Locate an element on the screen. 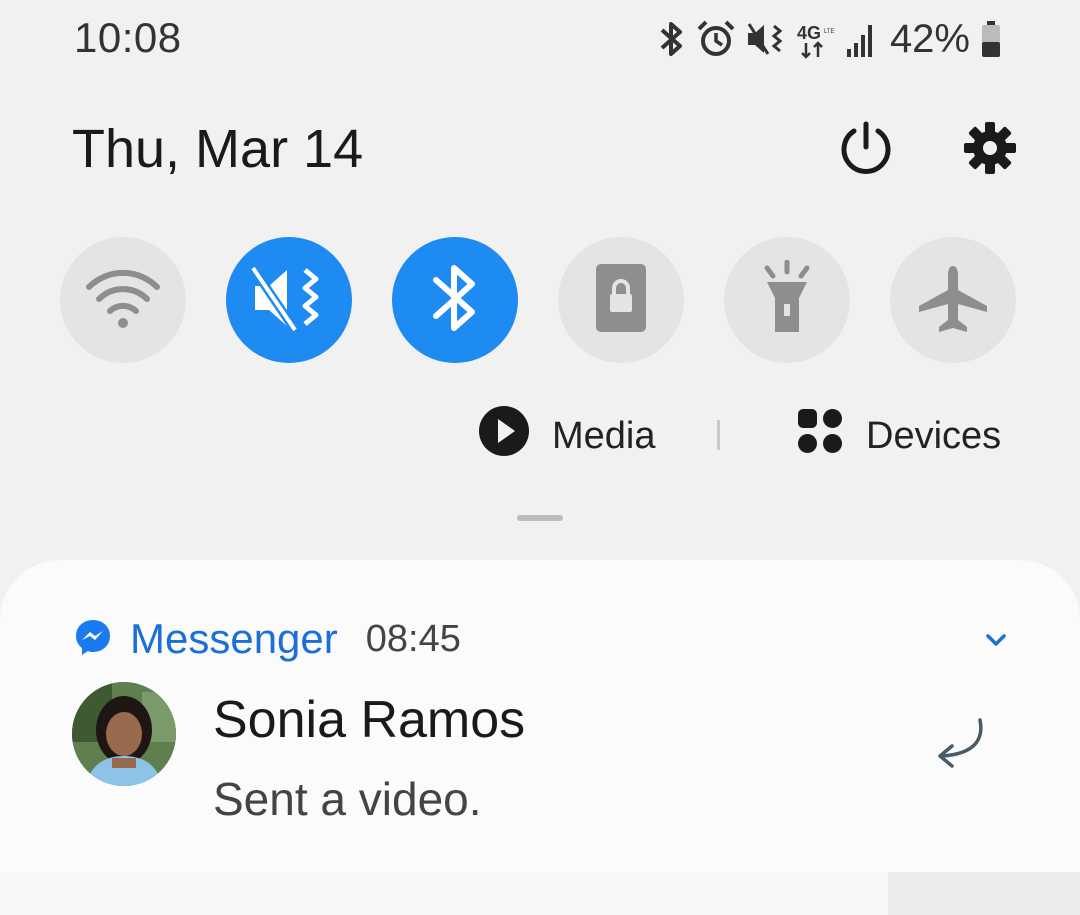 Image resolution: width=1080 pixels, height=915 pixels. gear-icon is located at coordinates (990, 150).